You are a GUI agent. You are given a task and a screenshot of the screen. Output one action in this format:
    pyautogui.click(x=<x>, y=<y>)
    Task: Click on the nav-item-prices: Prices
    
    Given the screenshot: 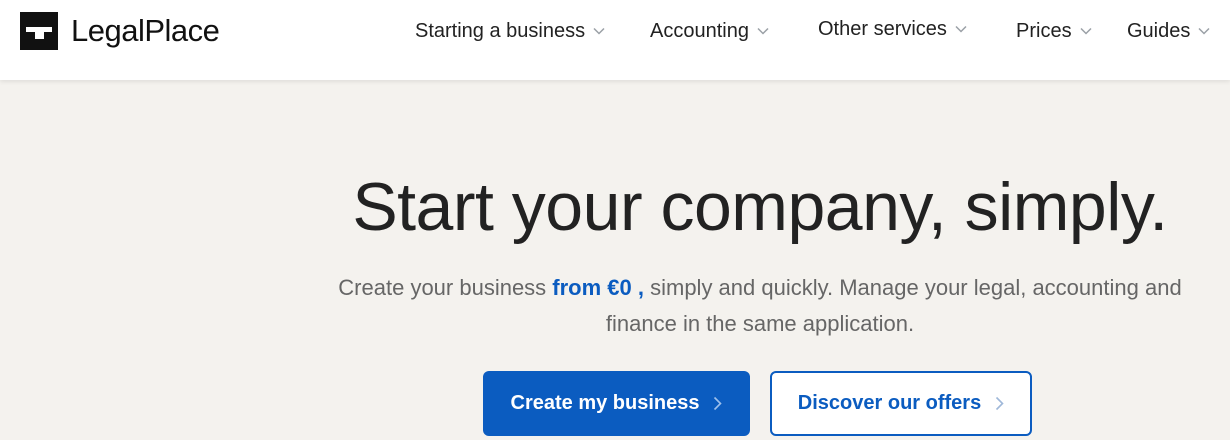 What is the action you would take?
    pyautogui.click(x=1054, y=31)
    